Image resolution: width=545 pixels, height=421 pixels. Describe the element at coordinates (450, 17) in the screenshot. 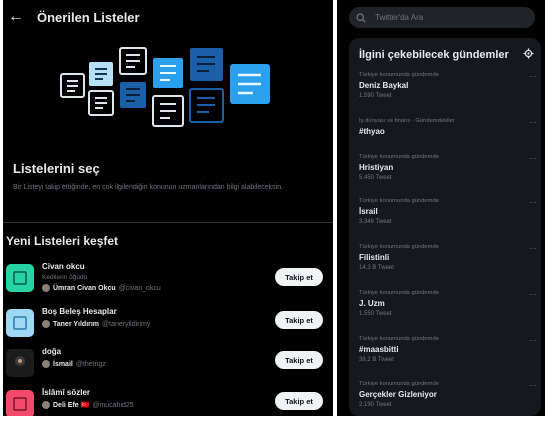

I see `search-input` at that location.